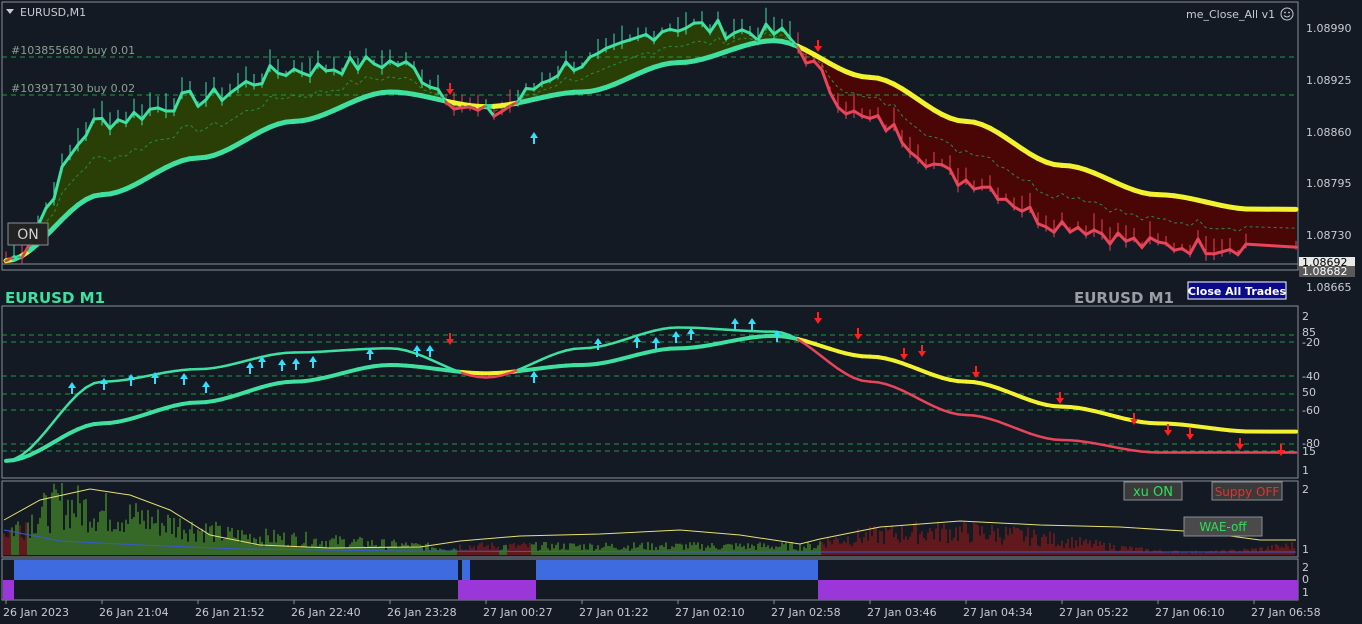  I want to click on suppy-off-label: Suppy OFF, so click(1247, 492).